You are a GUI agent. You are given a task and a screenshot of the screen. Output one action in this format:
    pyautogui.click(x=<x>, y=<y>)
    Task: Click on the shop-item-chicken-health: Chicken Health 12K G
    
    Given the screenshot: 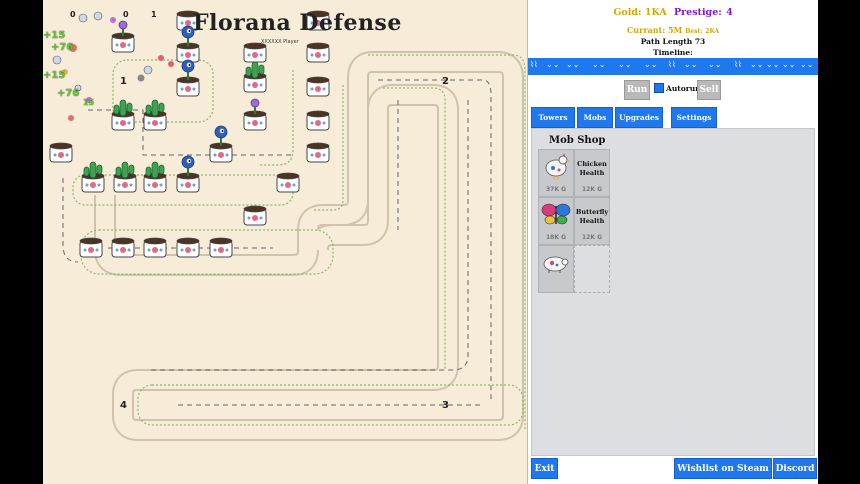 What is the action you would take?
    pyautogui.click(x=592, y=173)
    